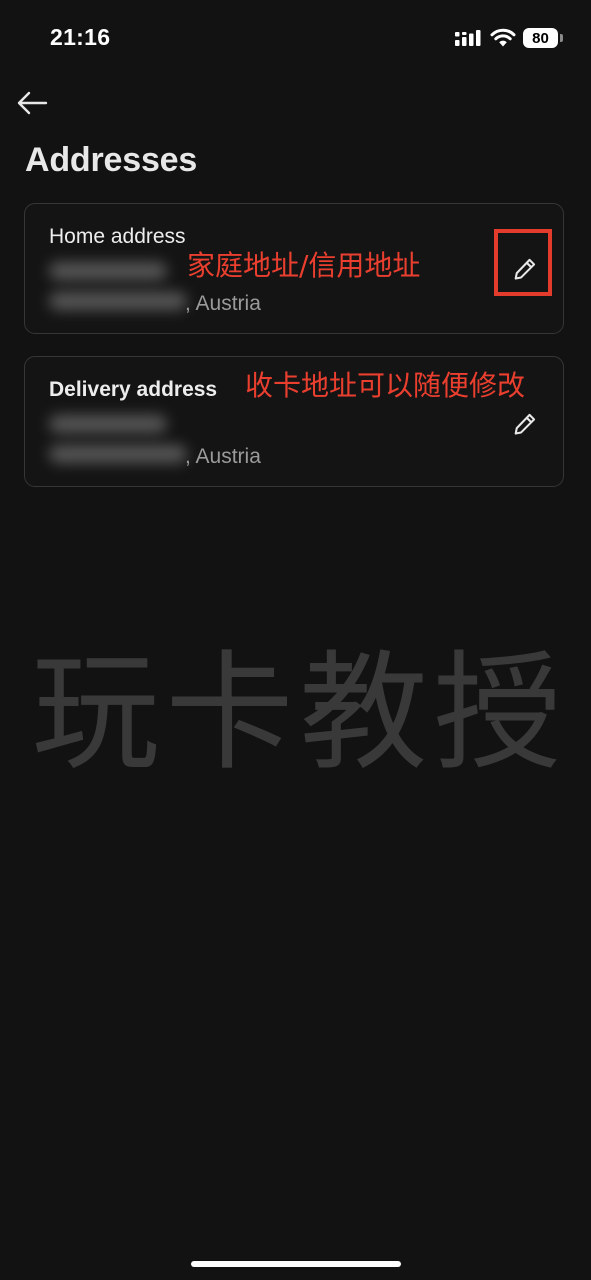 This screenshot has height=1280, width=591. What do you see at coordinates (299, 713) in the screenshot?
I see `watermark: 玩卡教授` at bounding box center [299, 713].